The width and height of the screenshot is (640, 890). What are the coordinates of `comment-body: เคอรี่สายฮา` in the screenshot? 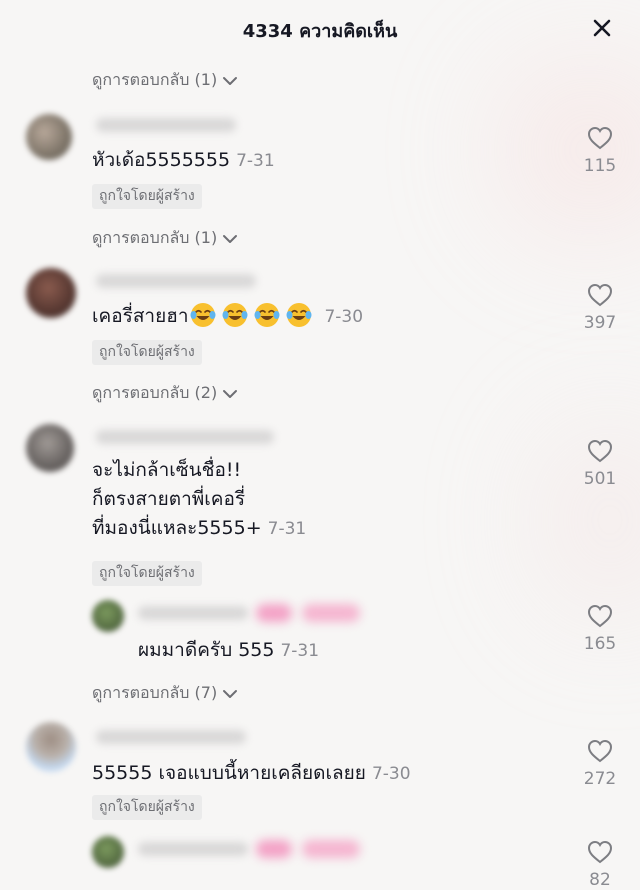 It's located at (140, 316).